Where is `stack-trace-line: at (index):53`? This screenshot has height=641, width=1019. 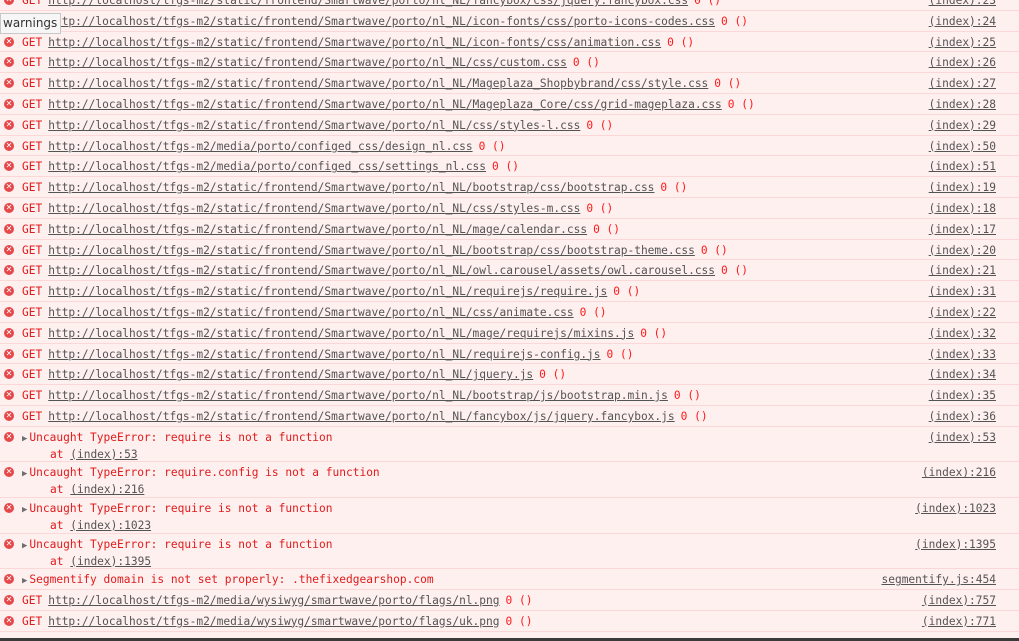 stack-trace-line: at (index):53 is located at coordinates (520, 454).